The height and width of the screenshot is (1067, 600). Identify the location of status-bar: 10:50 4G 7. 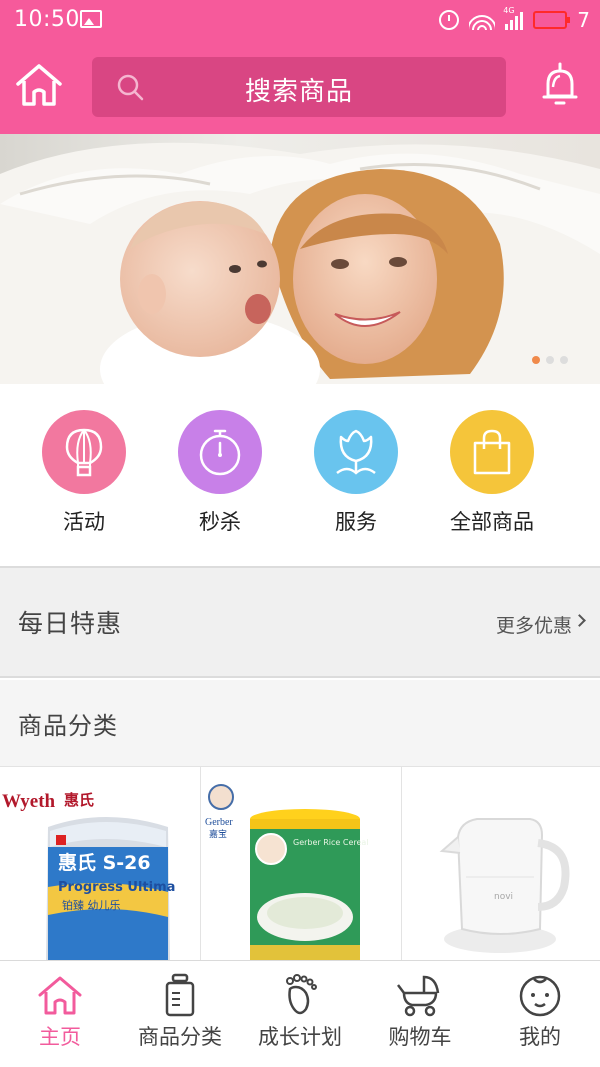
(300, 20).